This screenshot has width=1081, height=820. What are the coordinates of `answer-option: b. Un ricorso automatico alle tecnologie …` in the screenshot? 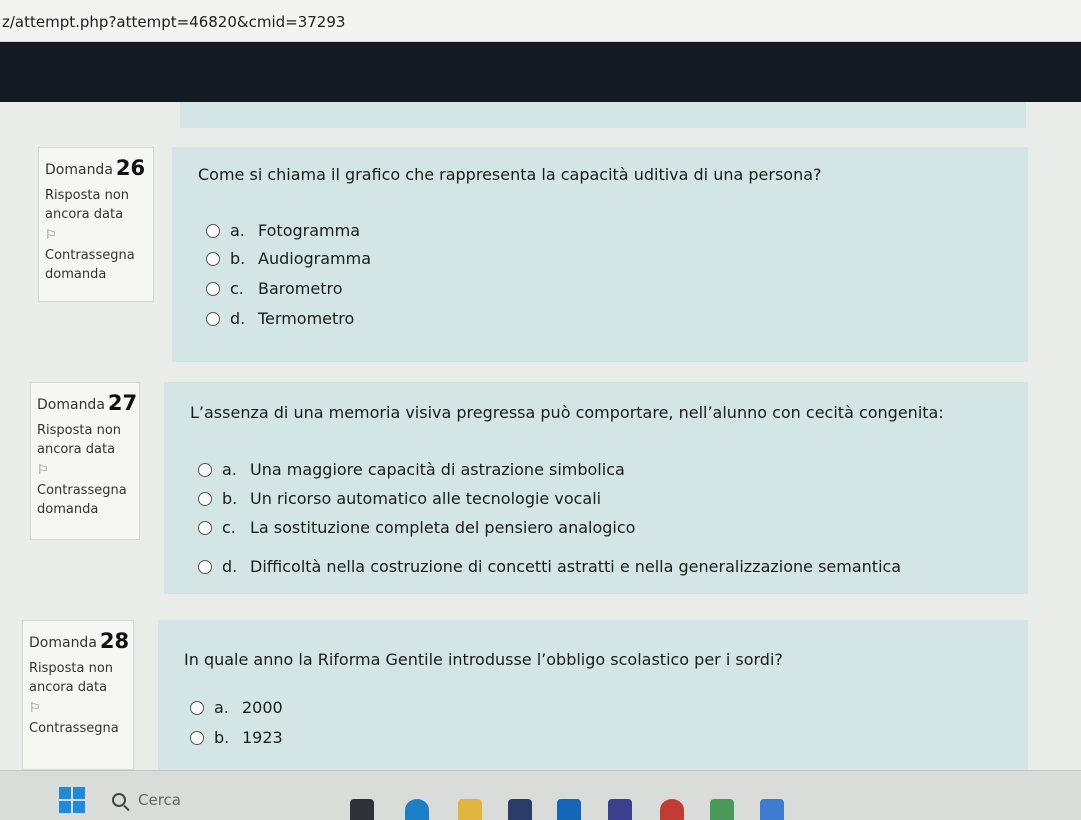 It's located at (399, 498).